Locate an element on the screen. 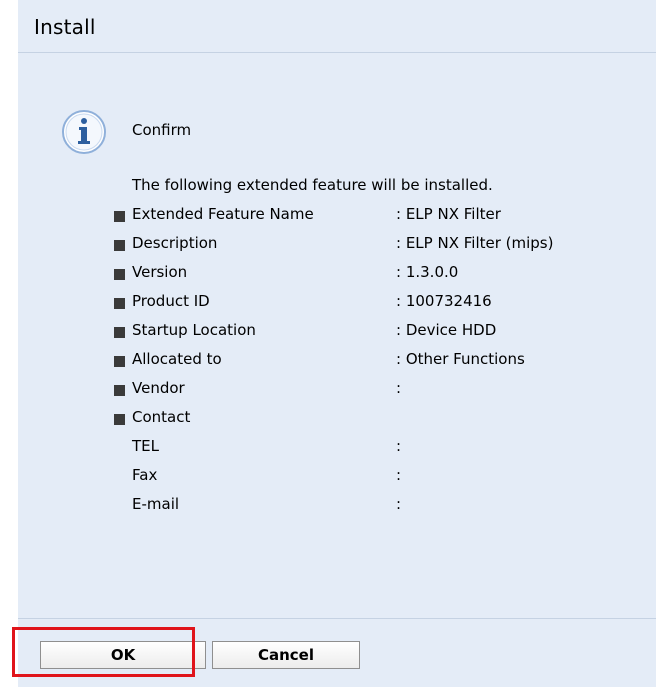 The height and width of the screenshot is (688, 656). detail-value: : 100732416 is located at coordinates (444, 301).